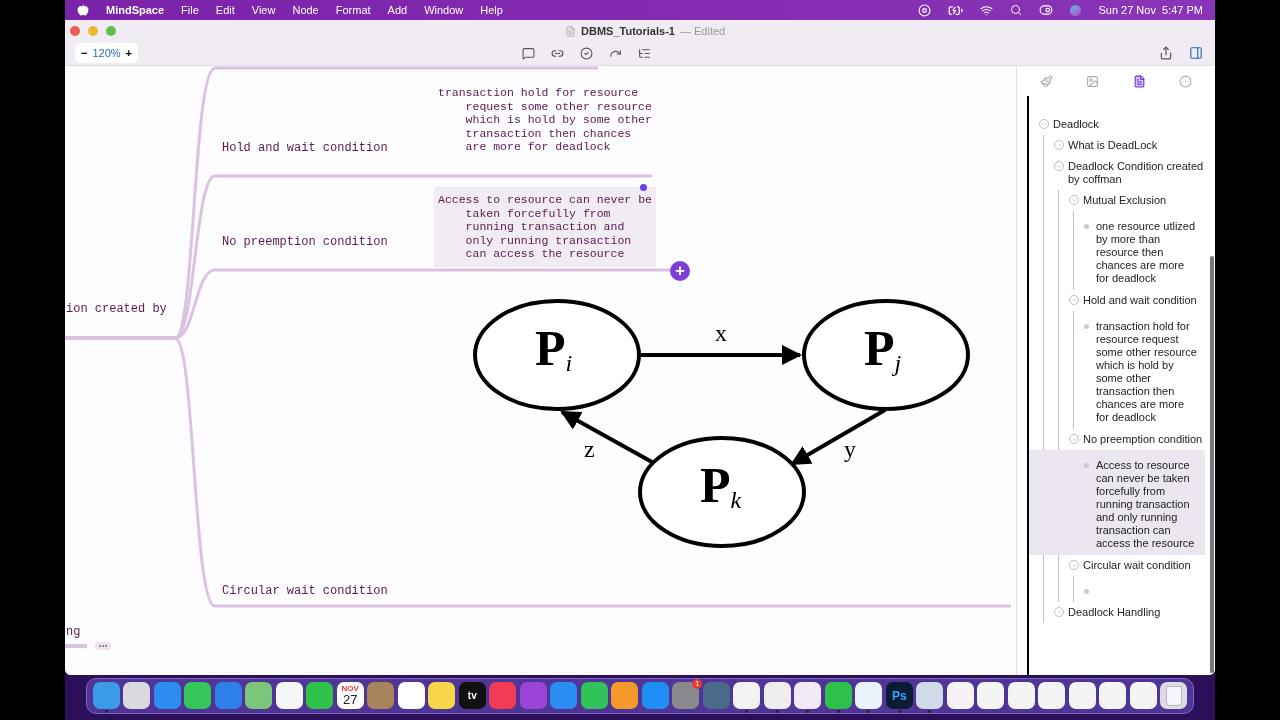  Describe the element at coordinates (116, 309) in the screenshot. I see `topic-text: ion created by` at that location.